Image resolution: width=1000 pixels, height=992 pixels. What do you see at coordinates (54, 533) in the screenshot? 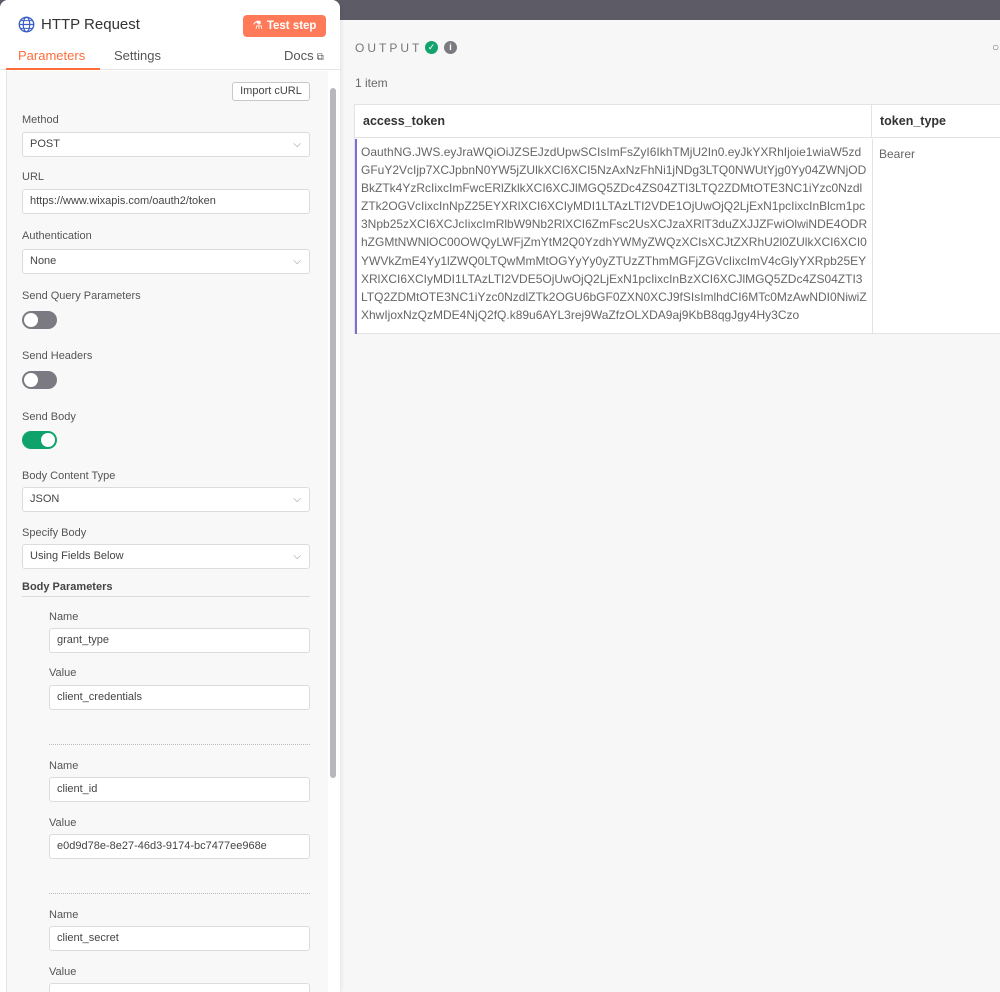
I see `specify-body-label: Specify Body` at bounding box center [54, 533].